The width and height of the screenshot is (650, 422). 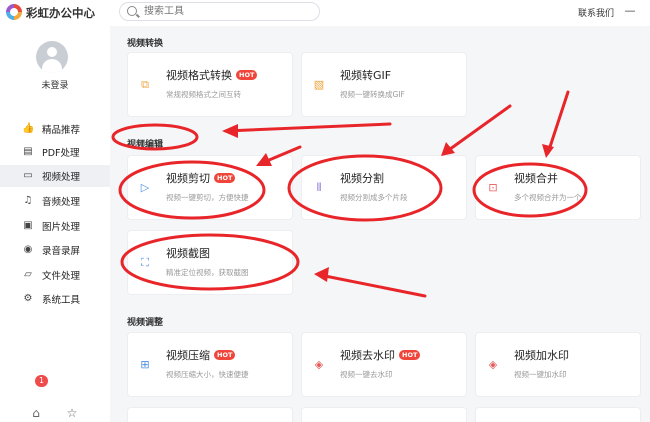 I want to click on card-video-to-gif: ▧ 视频转GIF 视频一键转换成GIF, so click(x=384, y=84).